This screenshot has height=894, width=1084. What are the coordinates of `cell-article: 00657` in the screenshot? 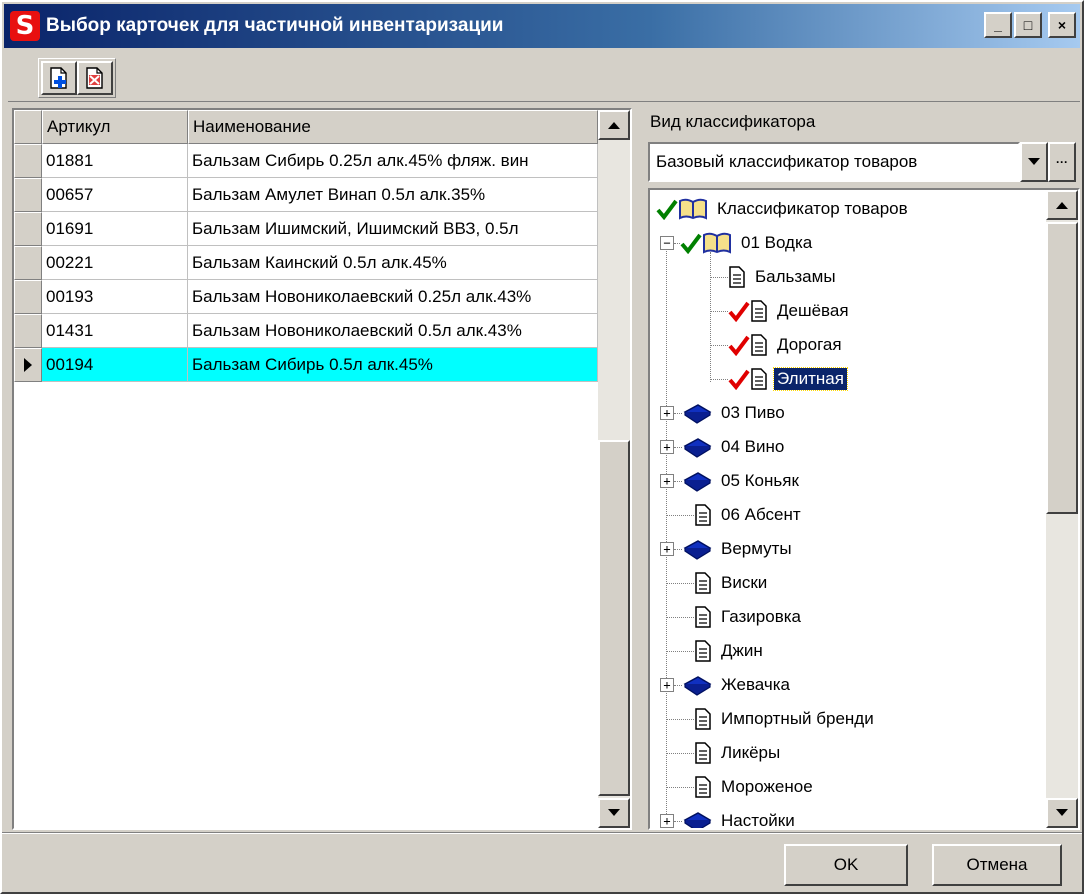 It's located at (115, 195).